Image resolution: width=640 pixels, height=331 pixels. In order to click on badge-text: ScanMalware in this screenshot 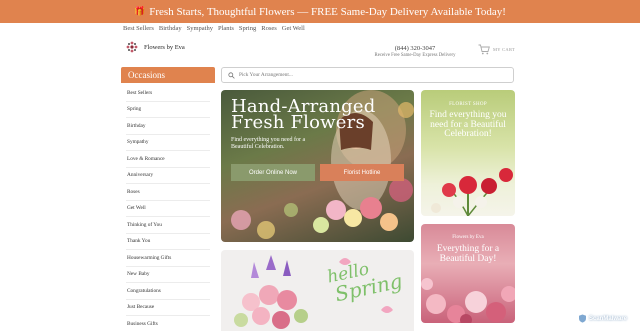, I will do `click(608, 318)`.